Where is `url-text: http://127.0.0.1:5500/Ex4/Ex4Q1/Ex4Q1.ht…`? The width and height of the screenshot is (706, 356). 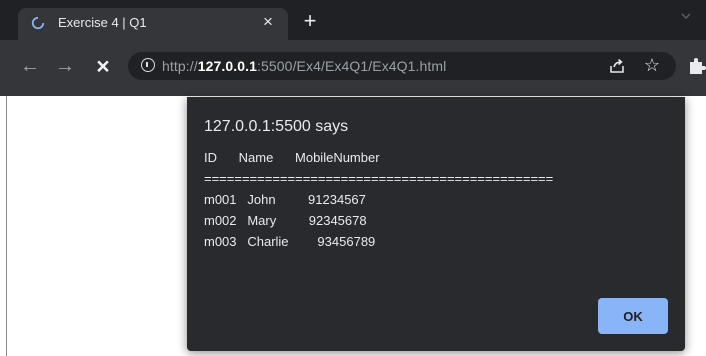
url-text: http://127.0.0.1:5500/Ex4/Ex4Q1/Ex4Q1.ht… is located at coordinates (304, 66).